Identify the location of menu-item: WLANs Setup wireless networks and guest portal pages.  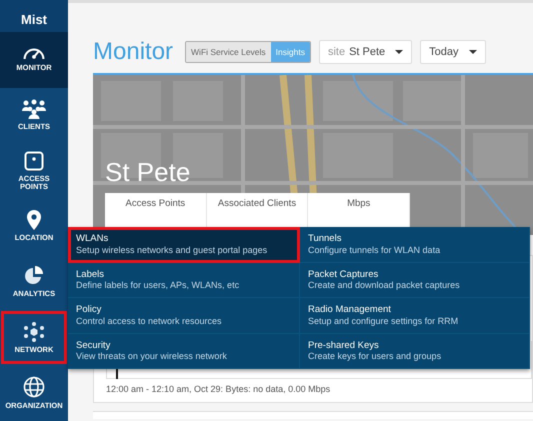
(184, 244).